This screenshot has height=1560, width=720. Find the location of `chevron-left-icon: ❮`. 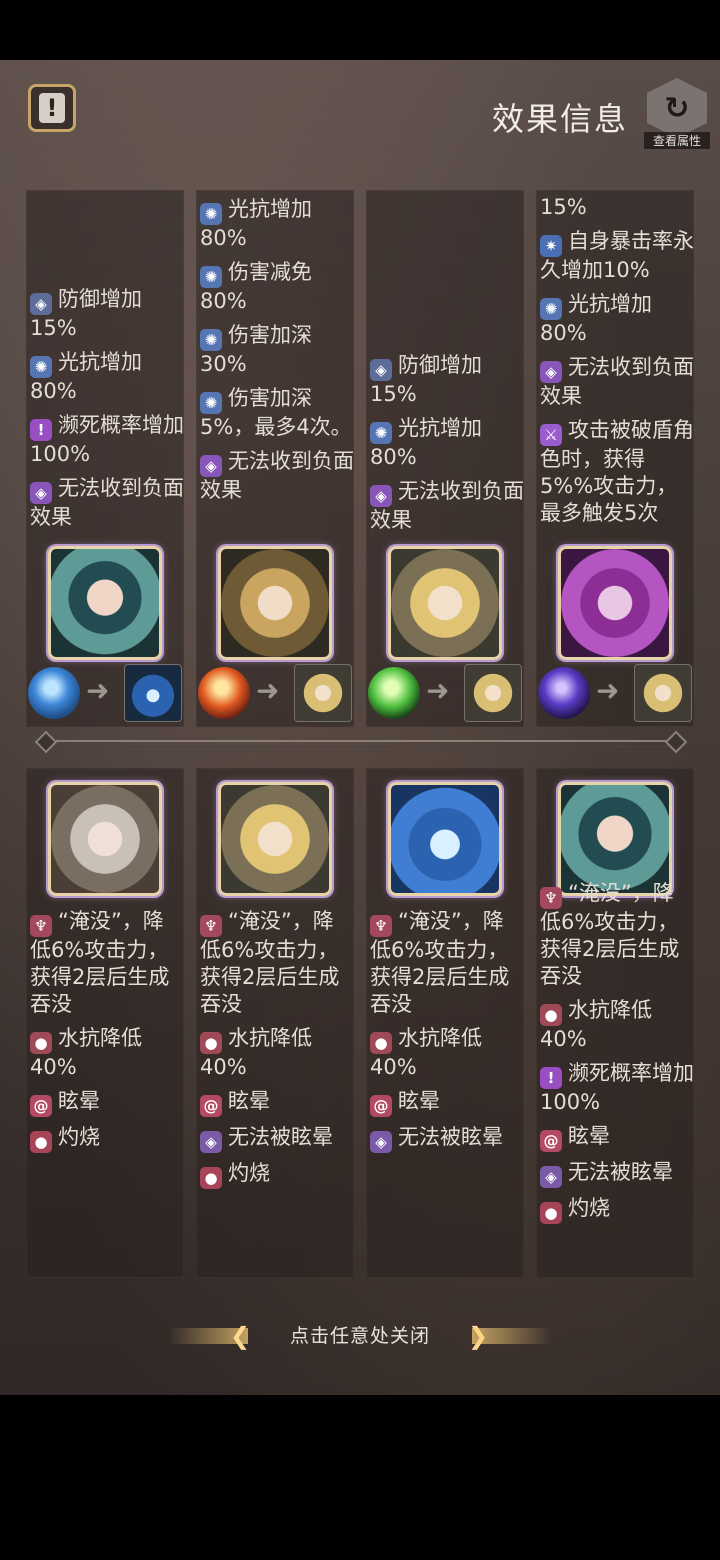

chevron-left-icon: ❮ is located at coordinates (240, 1336).